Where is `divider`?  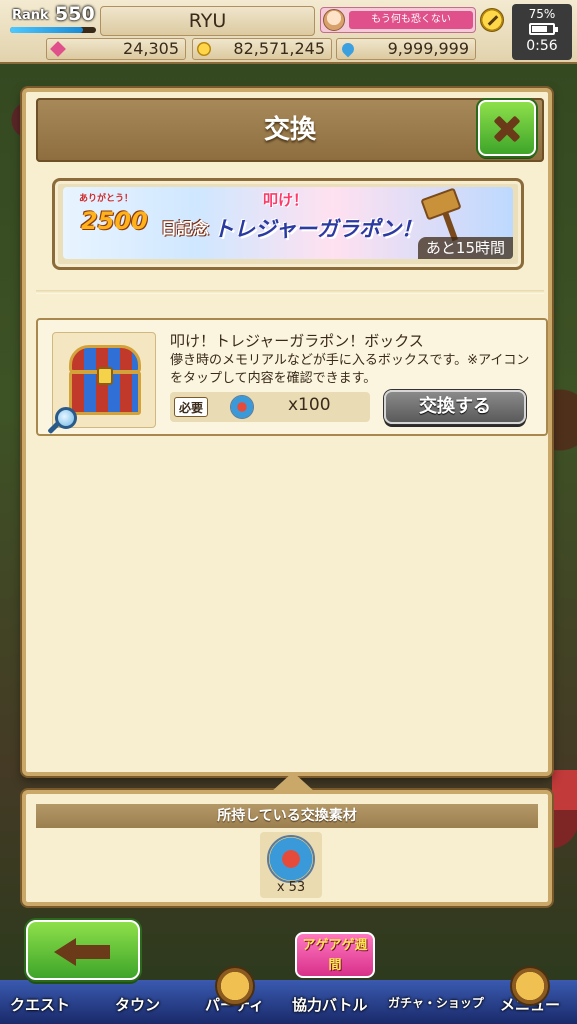 divider is located at coordinates (290, 292).